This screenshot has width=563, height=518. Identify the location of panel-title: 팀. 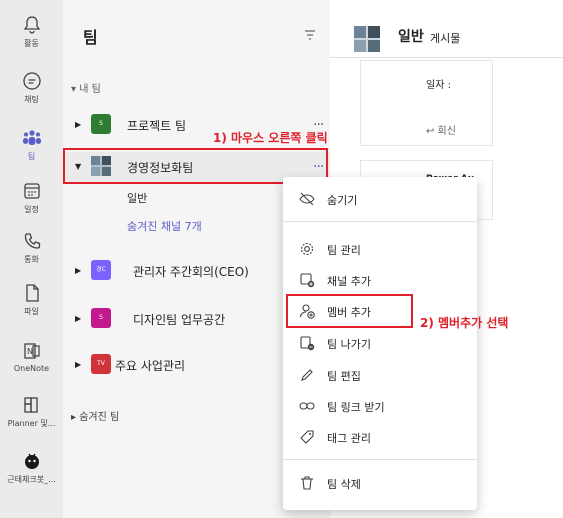
(90, 37).